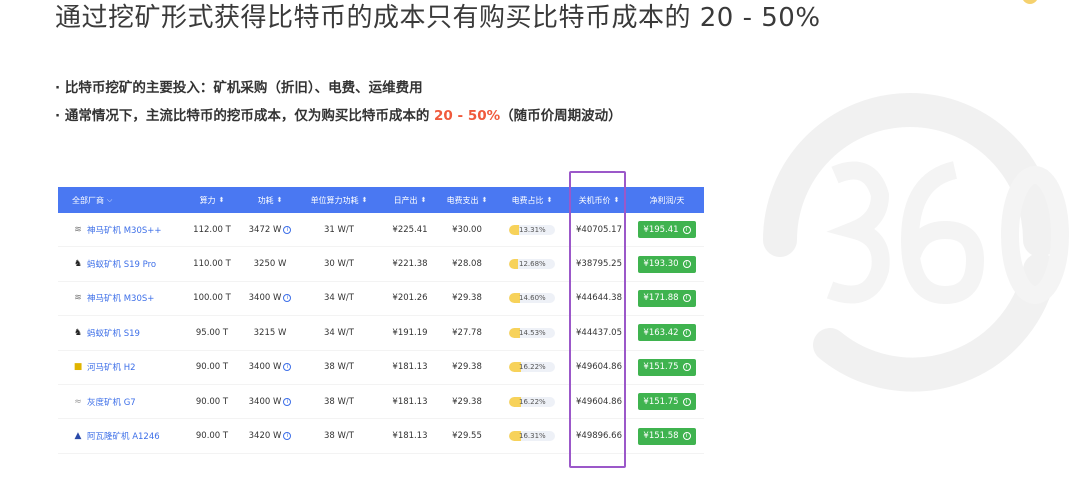 The height and width of the screenshot is (486, 1080). I want to click on power-cell: 3250 W, so click(270, 263).